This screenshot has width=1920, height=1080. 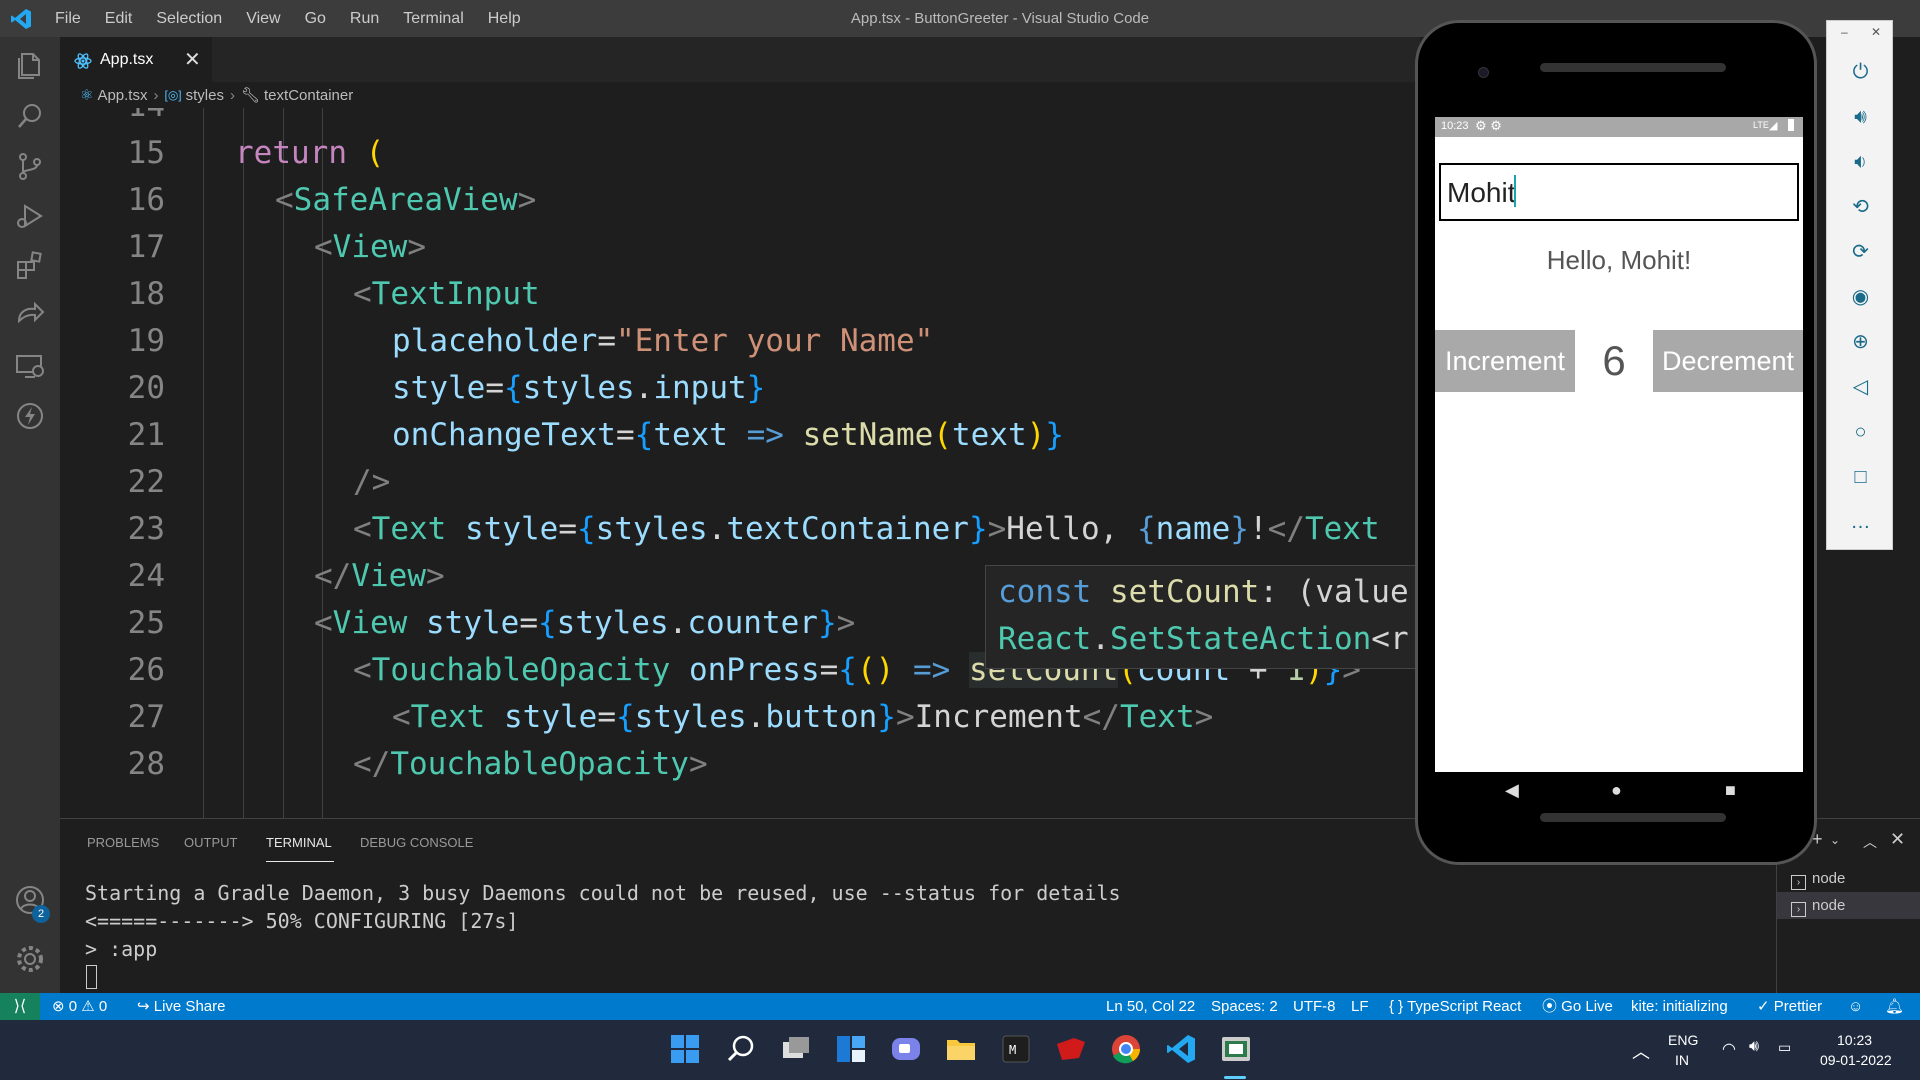 I want to click on live-share-status: ↪ Live Share, so click(x=181, y=1006).